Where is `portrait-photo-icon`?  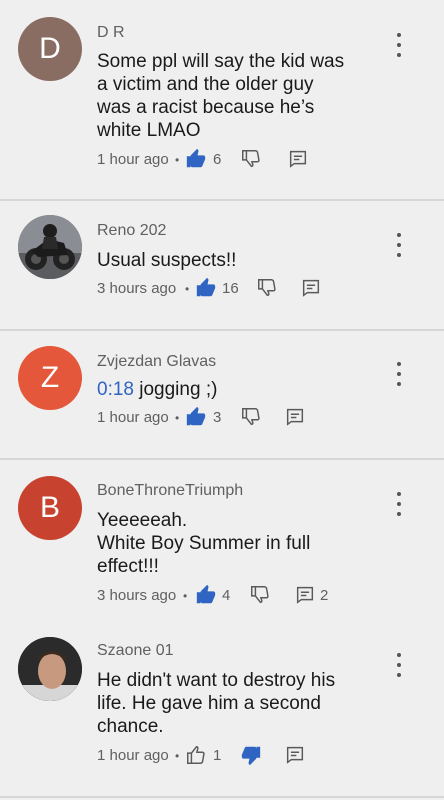
portrait-photo-icon is located at coordinates (50, 669).